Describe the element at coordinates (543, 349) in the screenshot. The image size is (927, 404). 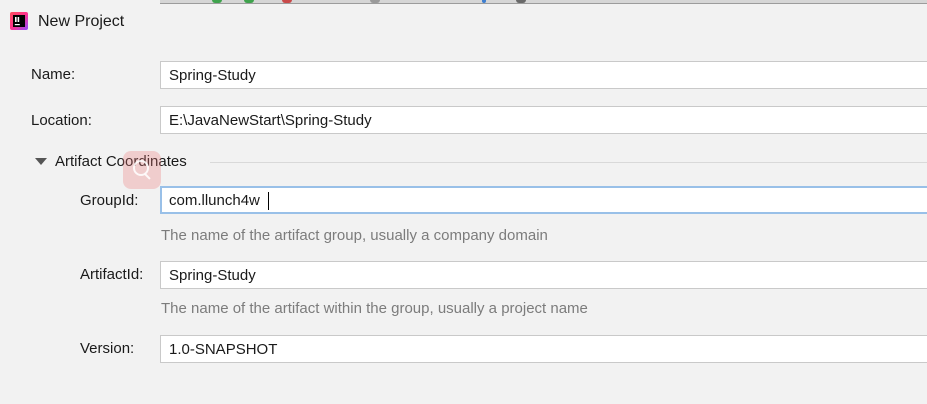
I see `version-field` at that location.